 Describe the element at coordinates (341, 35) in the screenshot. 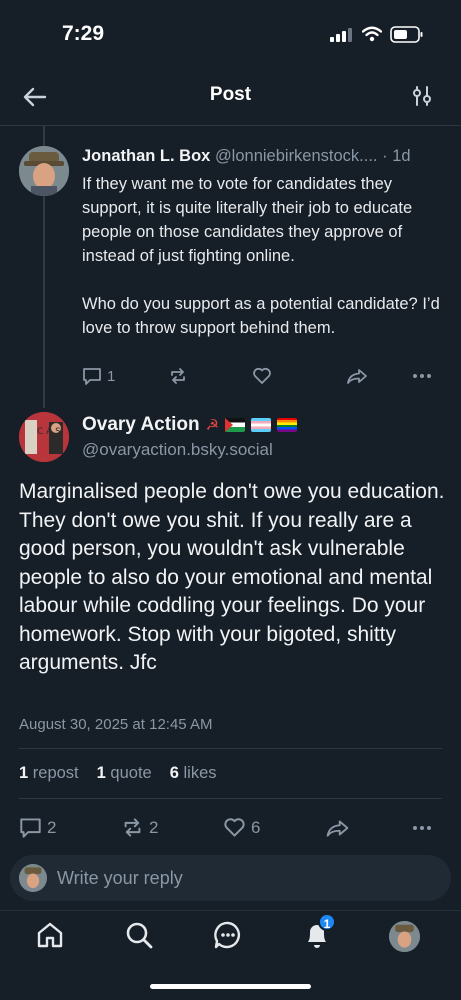

I see `signal-icon` at that location.